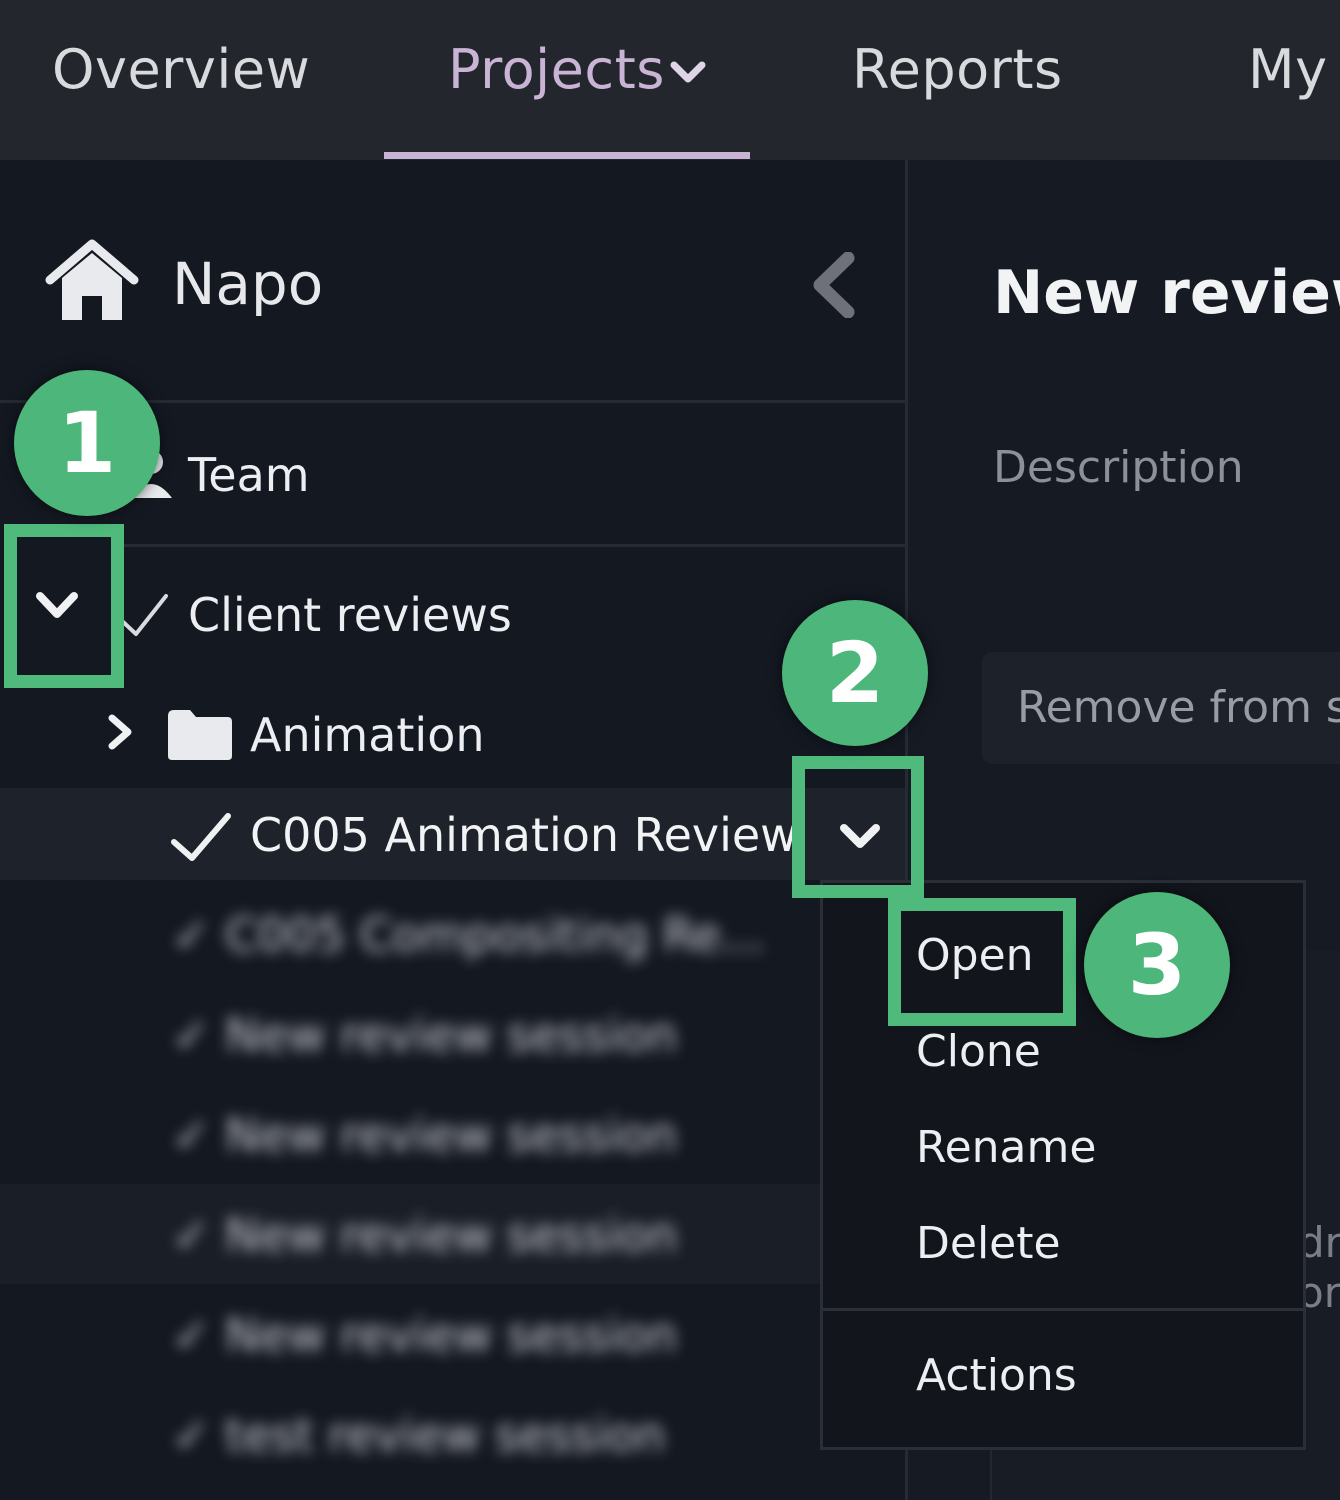  What do you see at coordinates (1294, 69) in the screenshot?
I see `nav-tab-my-tasks: My T` at bounding box center [1294, 69].